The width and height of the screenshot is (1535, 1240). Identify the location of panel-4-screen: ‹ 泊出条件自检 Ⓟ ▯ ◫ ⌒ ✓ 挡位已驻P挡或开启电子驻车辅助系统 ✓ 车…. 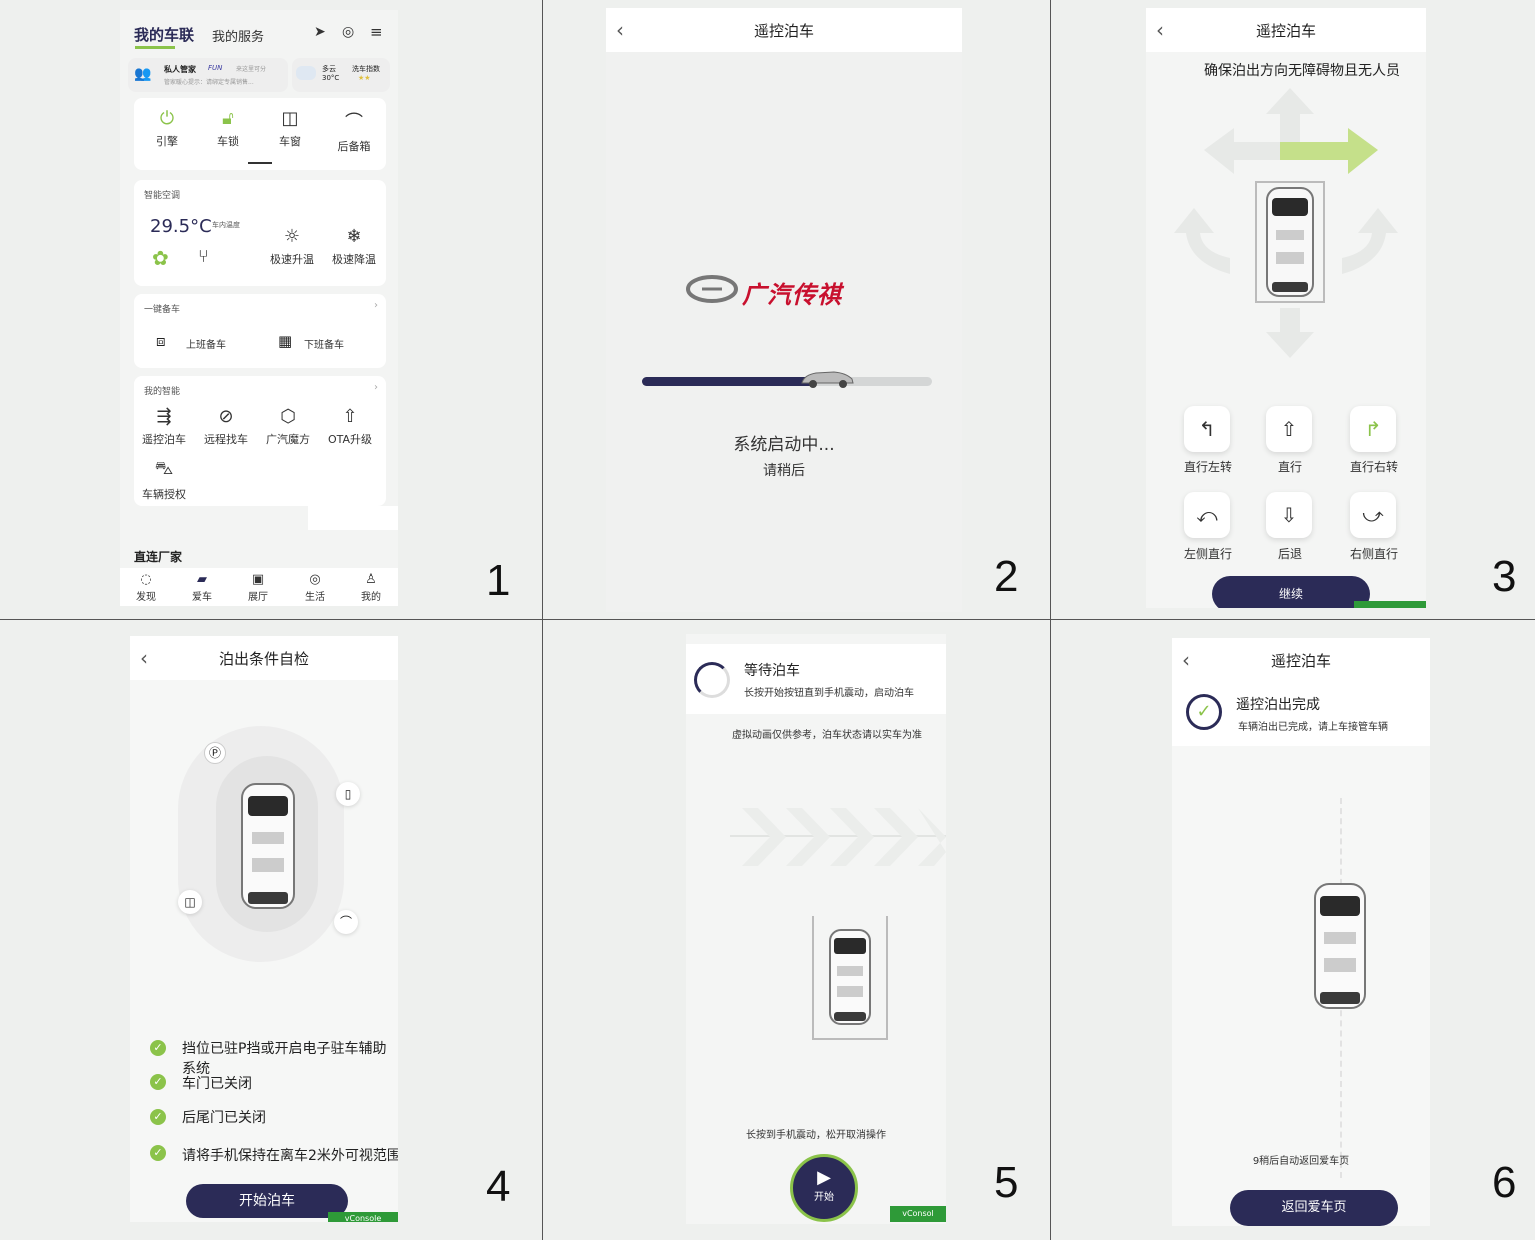
(264, 929).